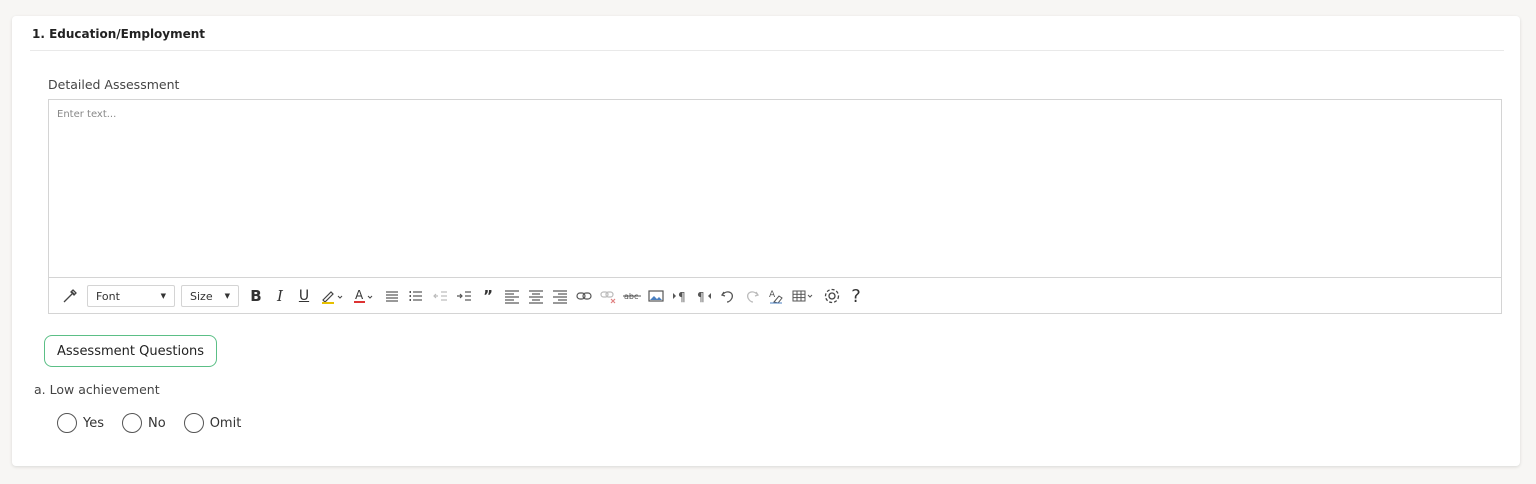 Image resolution: width=1536 pixels, height=484 pixels. I want to click on radio-label: No, so click(157, 423).